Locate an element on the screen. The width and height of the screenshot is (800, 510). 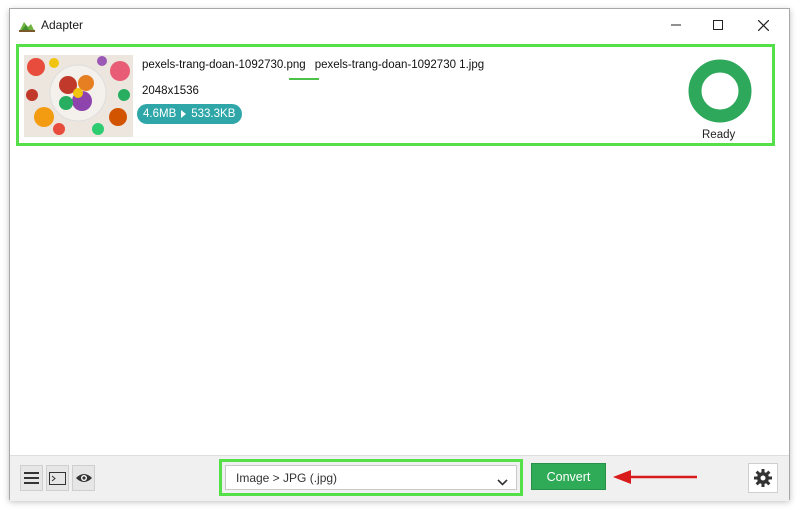
gear-icon is located at coordinates (763, 478).